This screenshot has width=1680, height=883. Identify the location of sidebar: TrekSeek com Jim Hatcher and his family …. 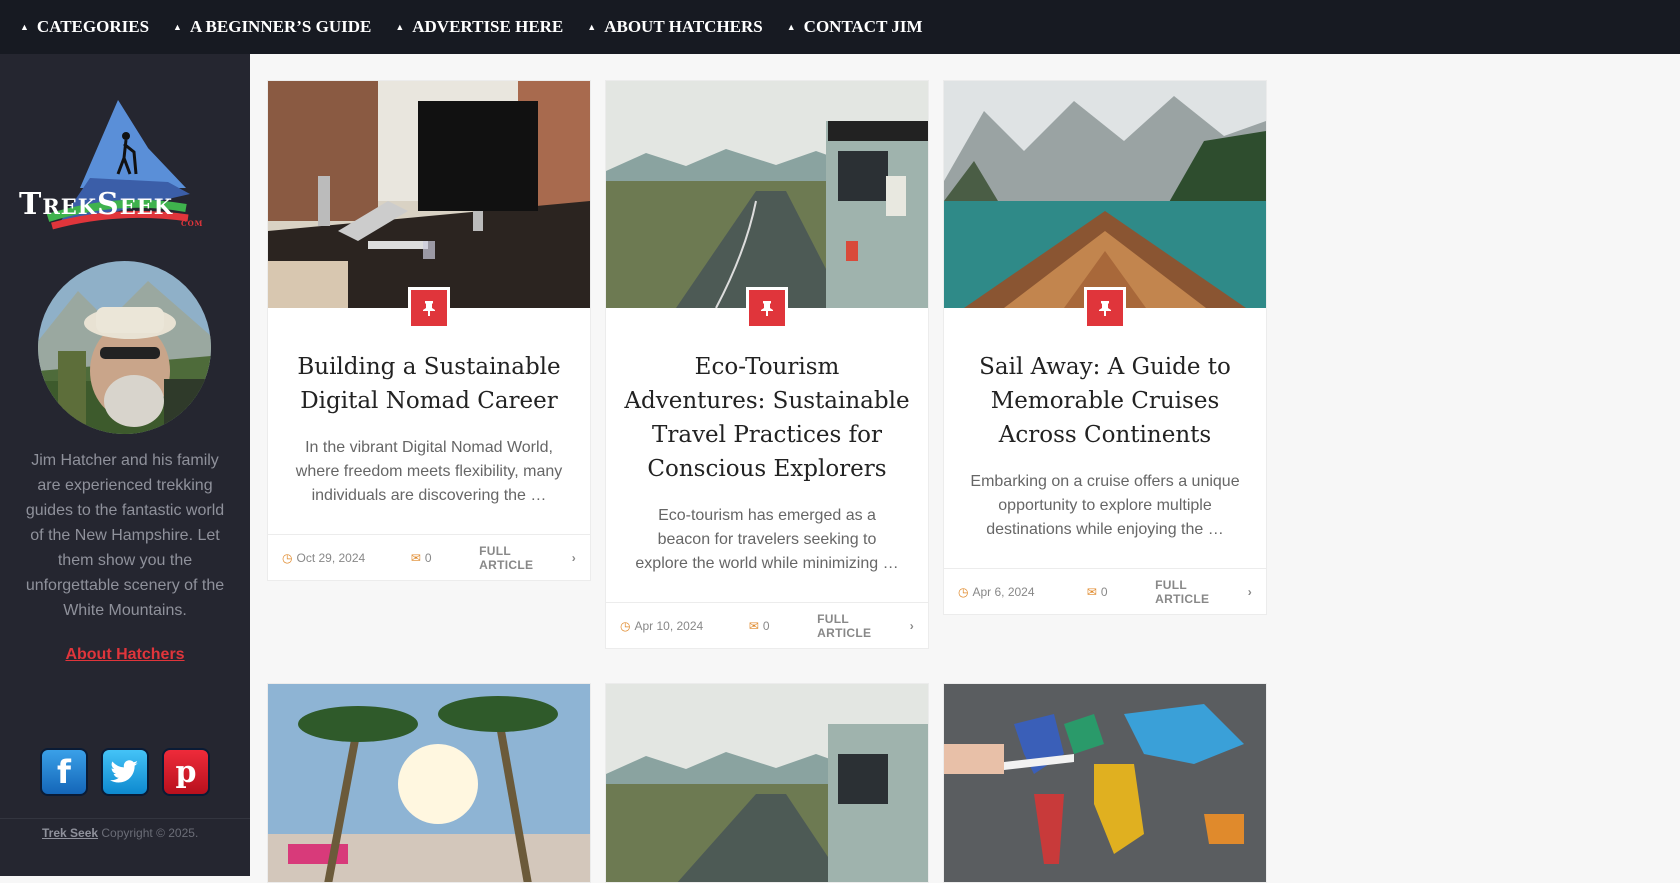
(125, 465).